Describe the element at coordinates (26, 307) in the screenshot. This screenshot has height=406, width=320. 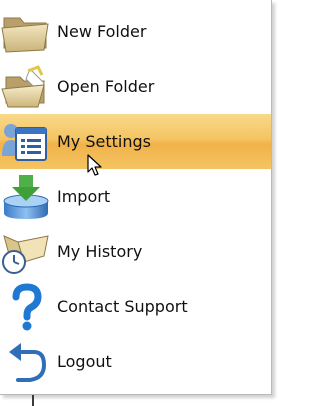
I see `help-icon` at that location.